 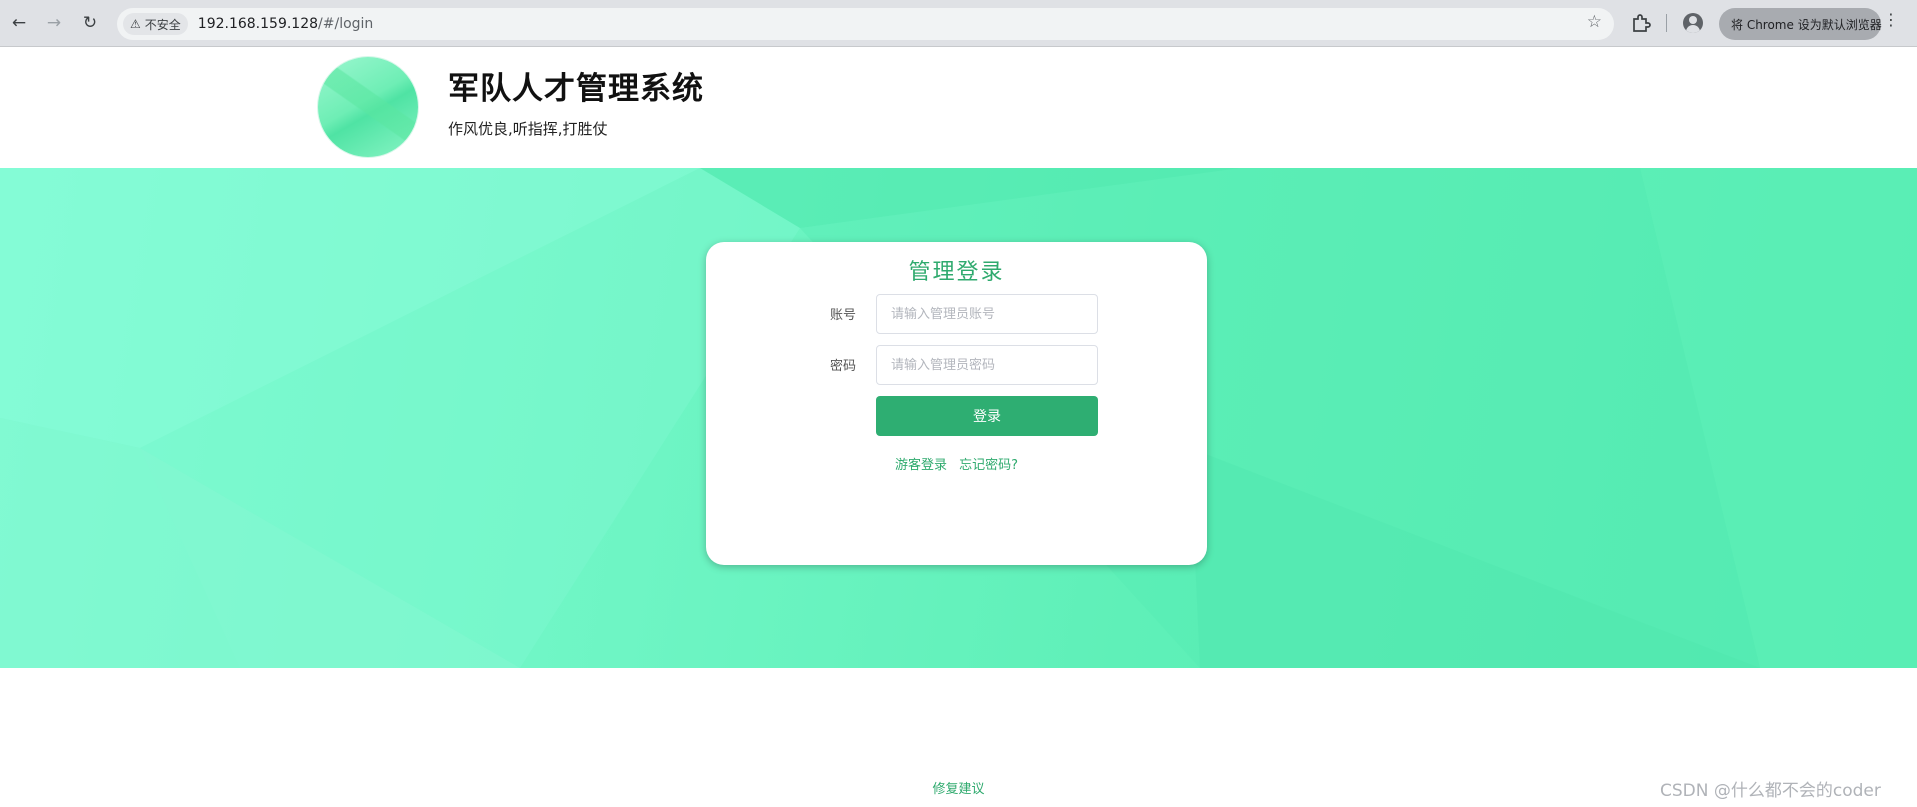 I want to click on login-button: 登录, so click(x=987, y=416).